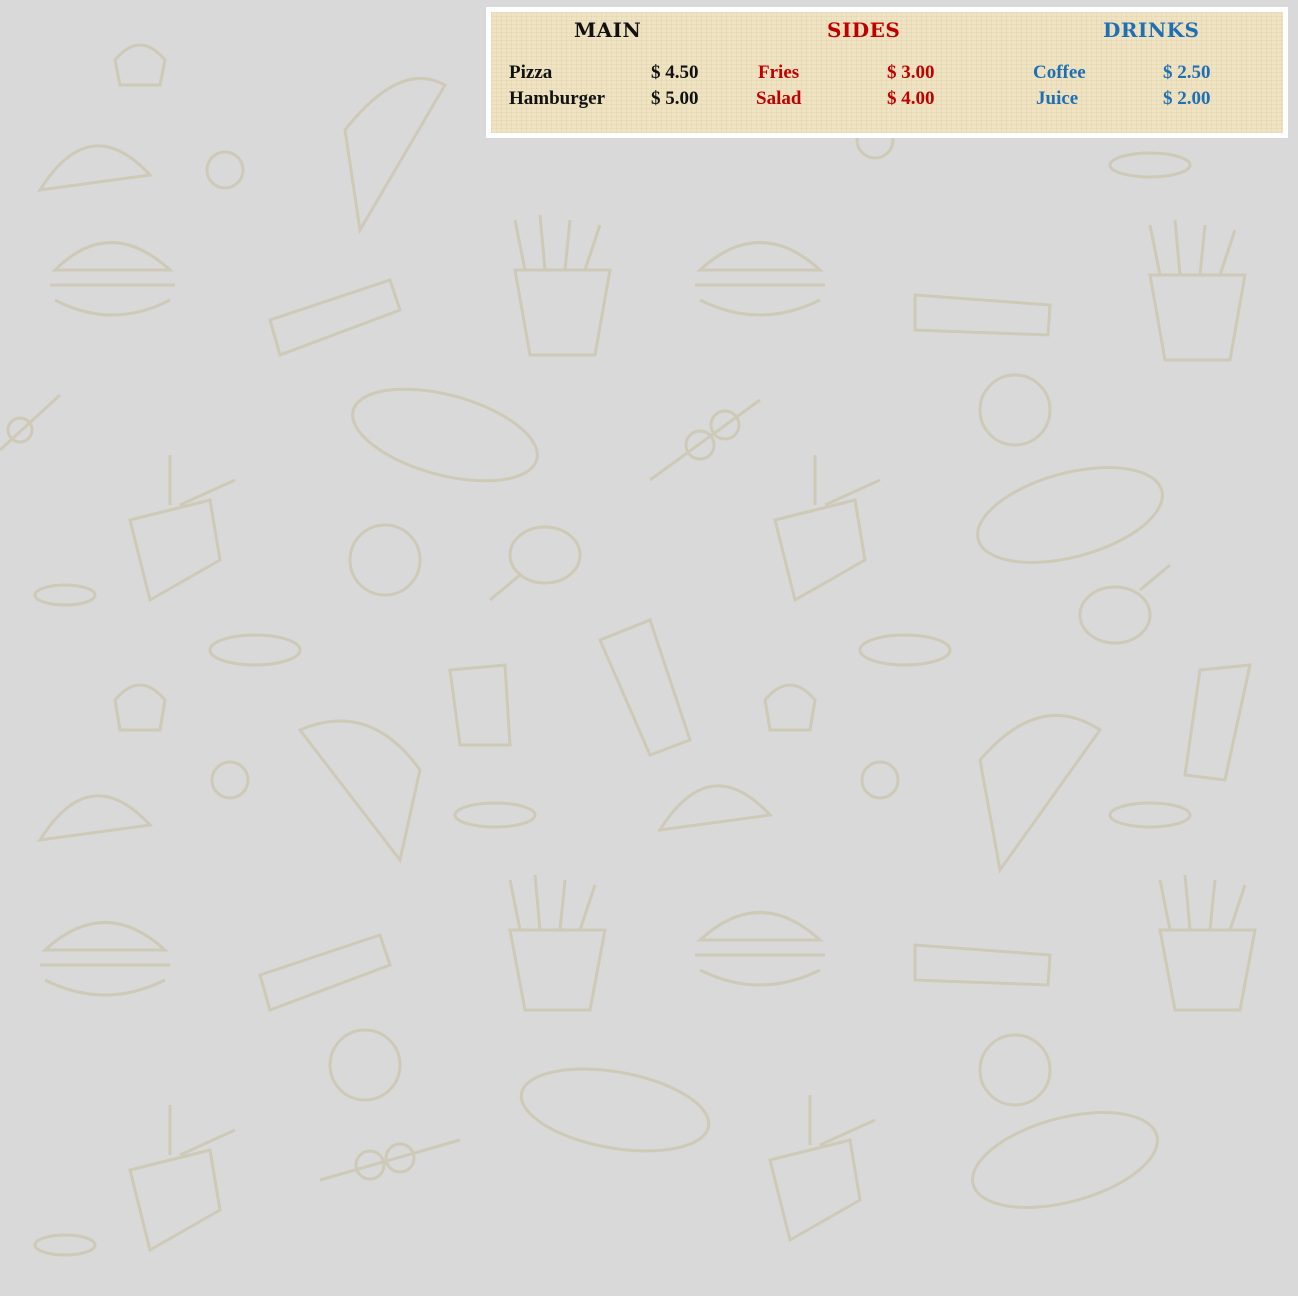 The height and width of the screenshot is (1296, 1298). Describe the element at coordinates (1136, 100) in the screenshot. I see `menu-item-row: Juice $ 2.00` at that location.